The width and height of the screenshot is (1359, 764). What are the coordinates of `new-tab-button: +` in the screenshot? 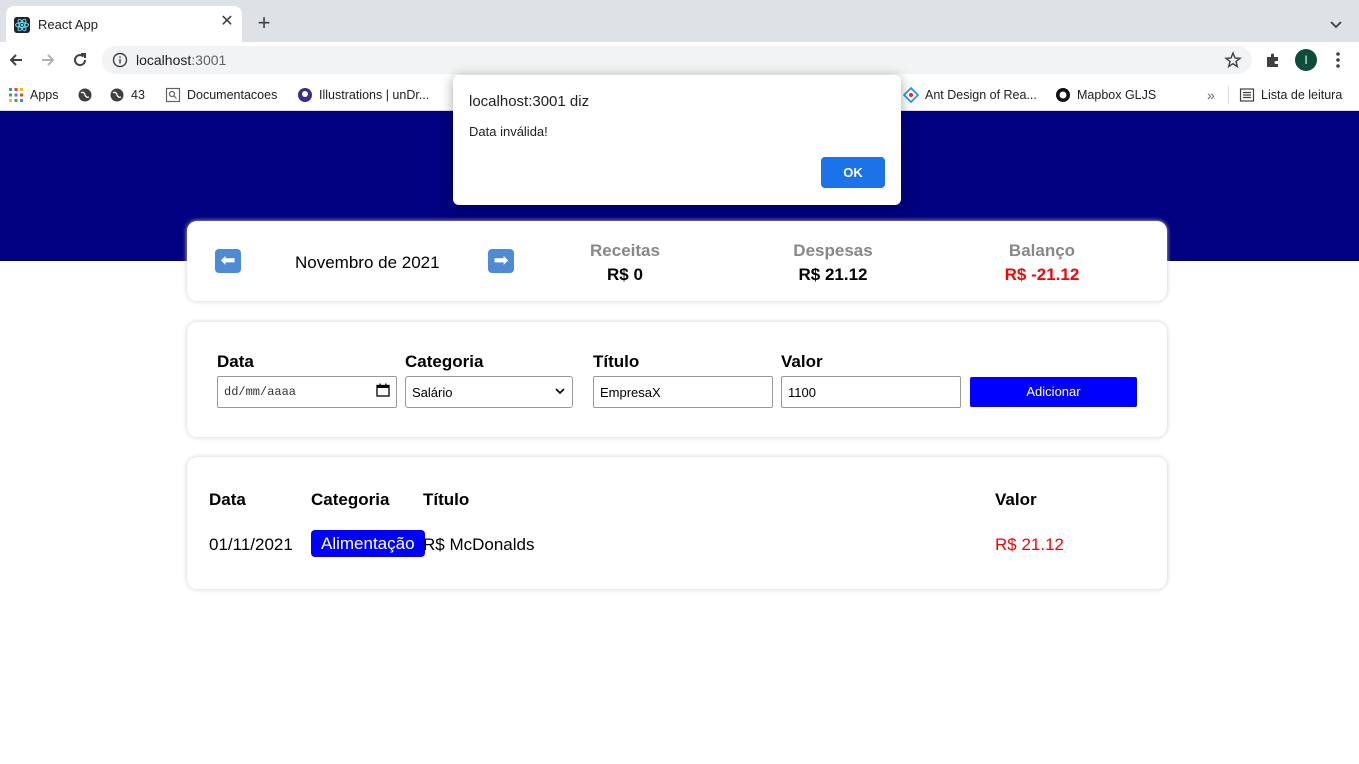 It's located at (264, 24).